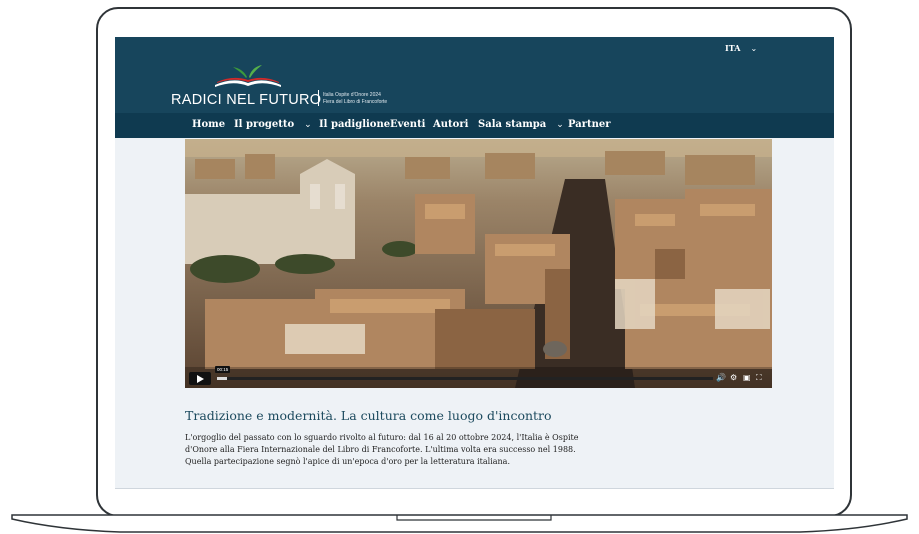  I want to click on fullscreen-icon: ⛶, so click(759, 378).